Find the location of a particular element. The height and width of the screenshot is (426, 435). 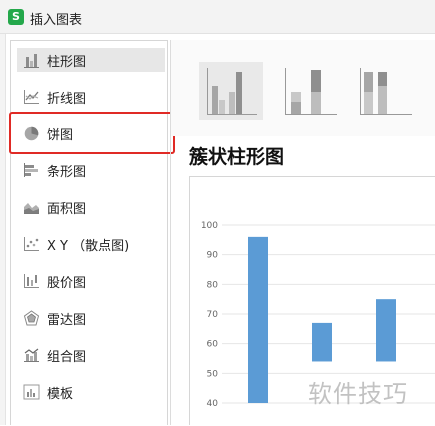

combo-chart-icon is located at coordinates (31, 355).